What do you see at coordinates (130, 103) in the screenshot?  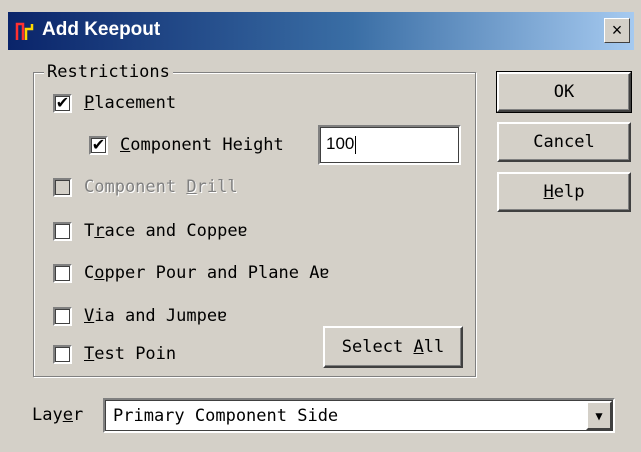 I see `checkbox-label: Placement` at bounding box center [130, 103].